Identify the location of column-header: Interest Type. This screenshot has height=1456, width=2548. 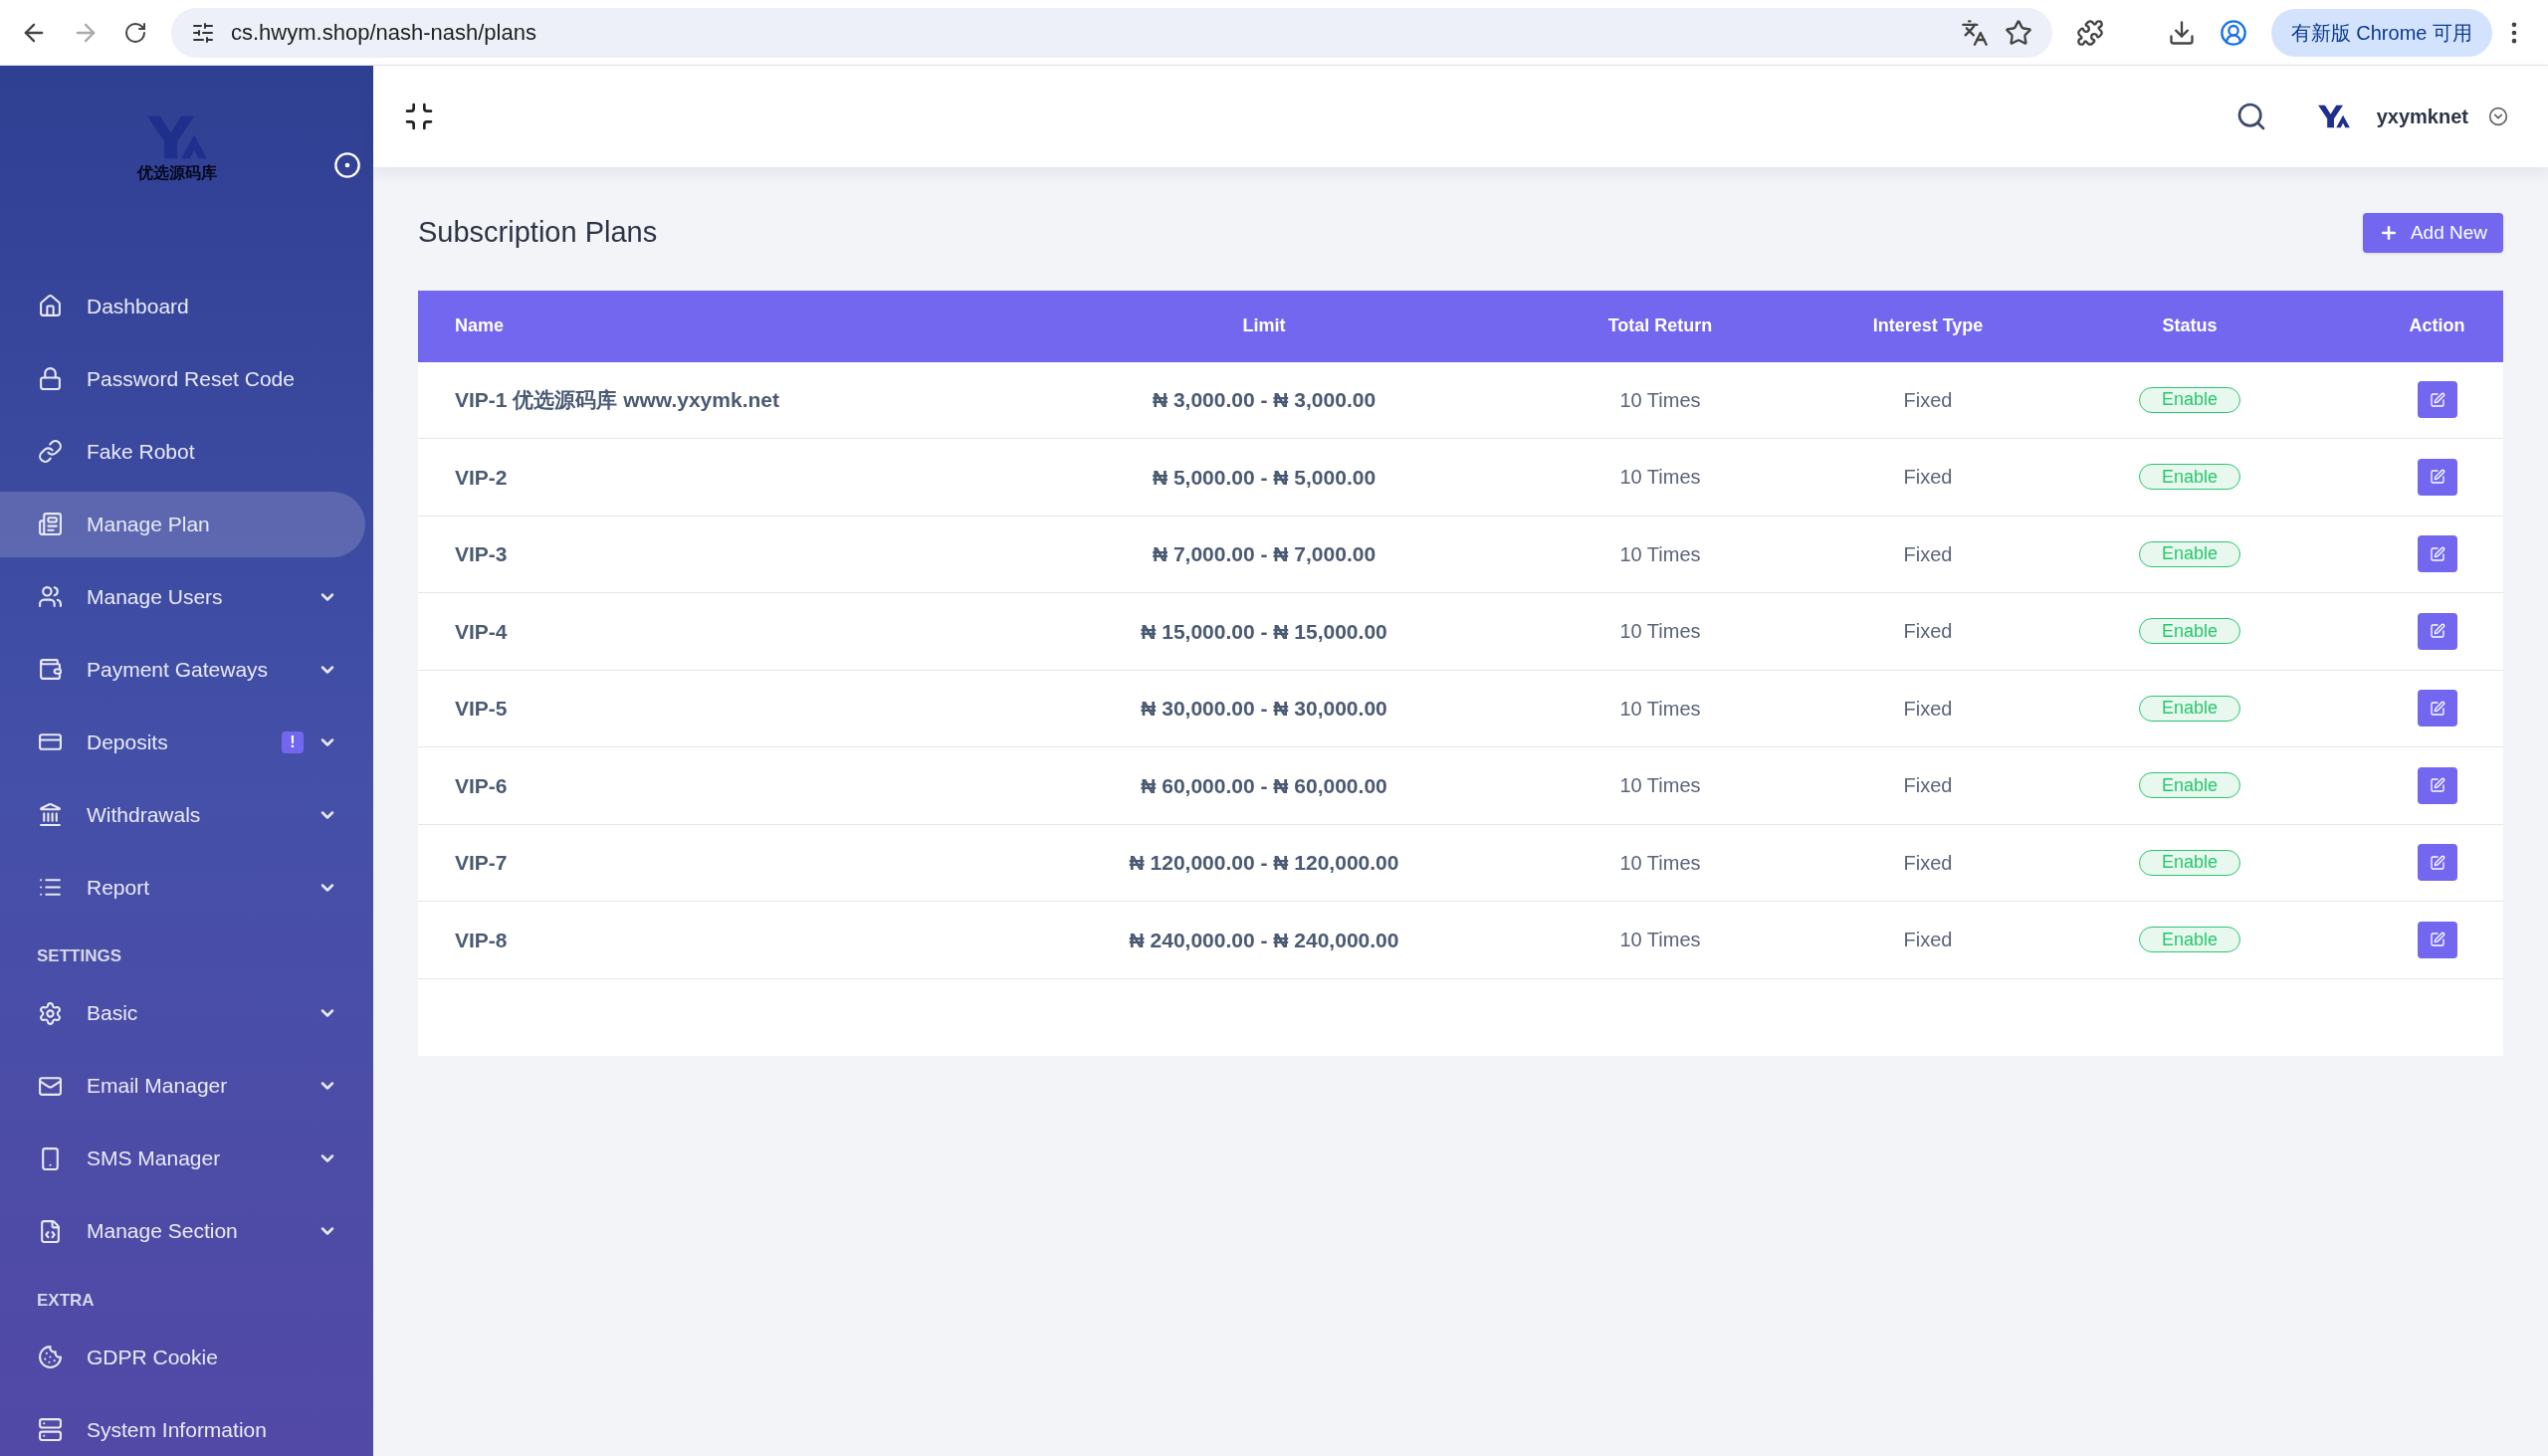
(1928, 325).